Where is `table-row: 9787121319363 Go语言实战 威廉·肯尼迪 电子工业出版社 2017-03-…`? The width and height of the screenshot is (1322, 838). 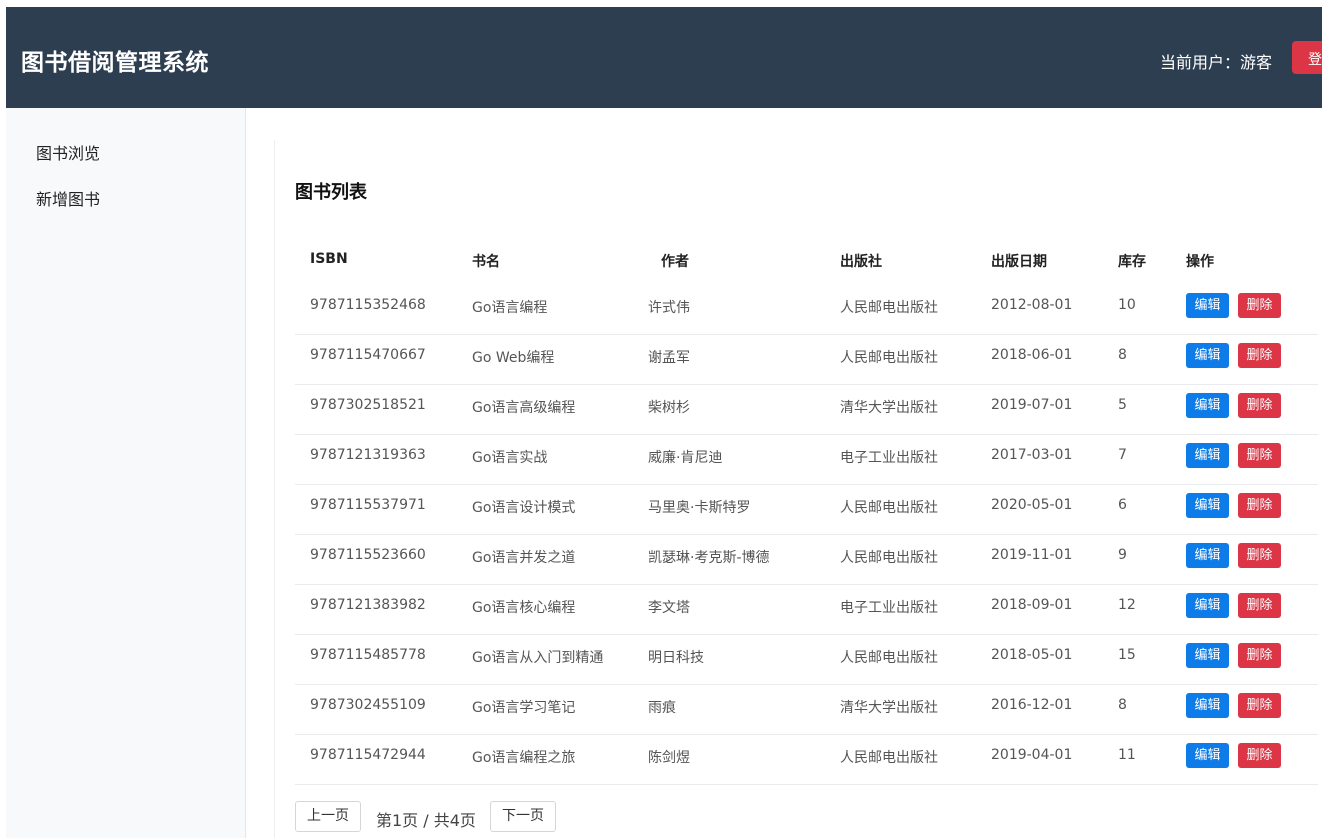
table-row: 9787121319363 Go语言实战 威廉·肯尼迪 电子工业出版社 2017-03-… is located at coordinates (806, 460).